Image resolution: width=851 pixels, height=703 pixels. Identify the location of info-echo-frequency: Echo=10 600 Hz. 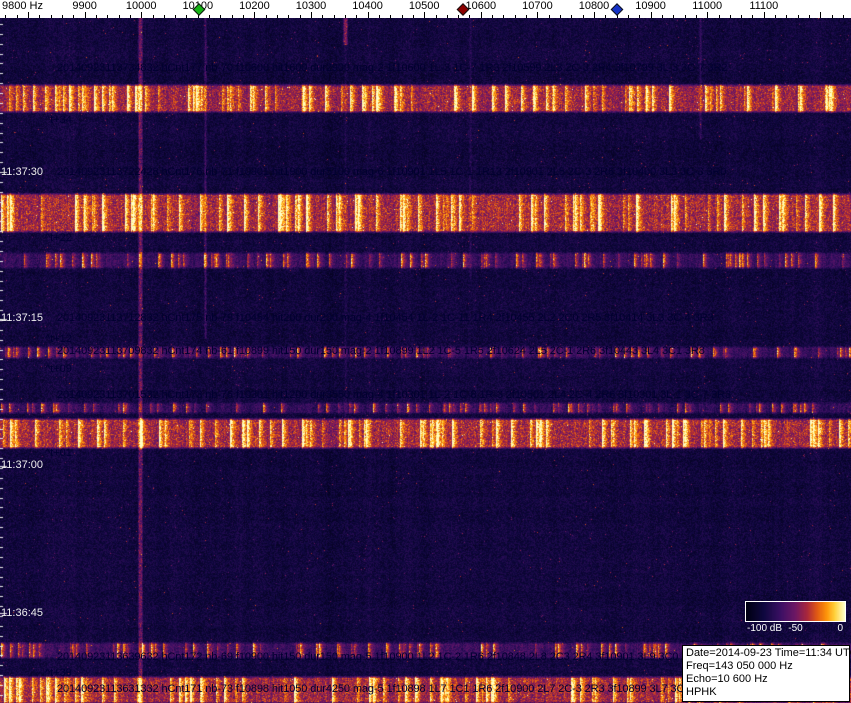
(727, 679).